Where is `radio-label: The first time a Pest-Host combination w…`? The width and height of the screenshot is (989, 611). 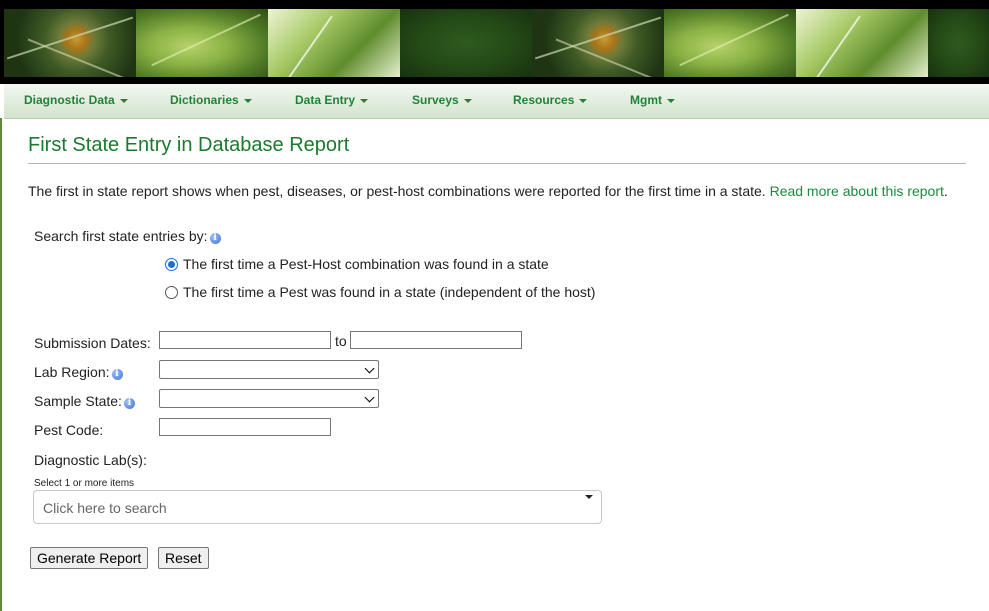 radio-label: The first time a Pest-Host combination w… is located at coordinates (366, 264).